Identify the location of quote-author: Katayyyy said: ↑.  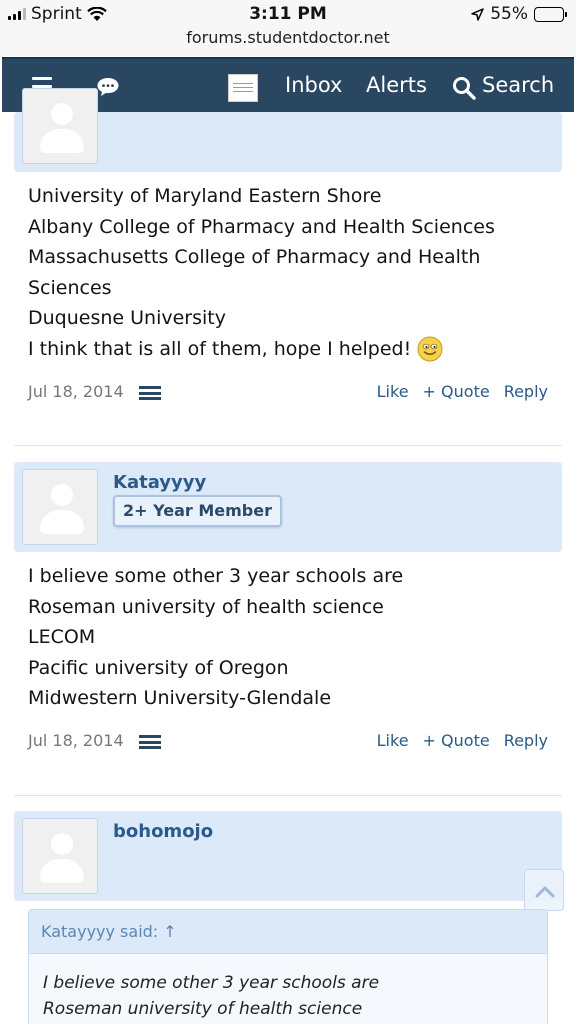
(288, 932).